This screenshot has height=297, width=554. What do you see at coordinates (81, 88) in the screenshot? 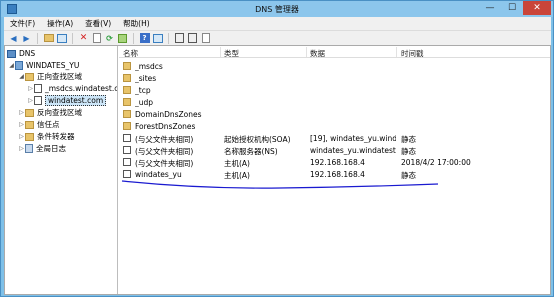
I see `tree-label: _msdcs.windatest.c` at bounding box center [81, 88].